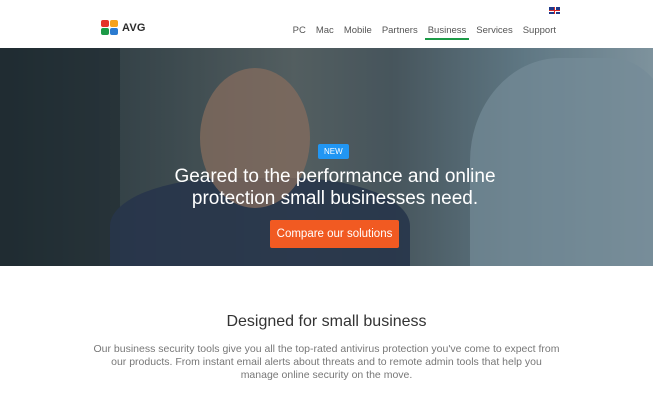  Describe the element at coordinates (333, 151) in the screenshot. I see `new-badge: NEW` at that location.